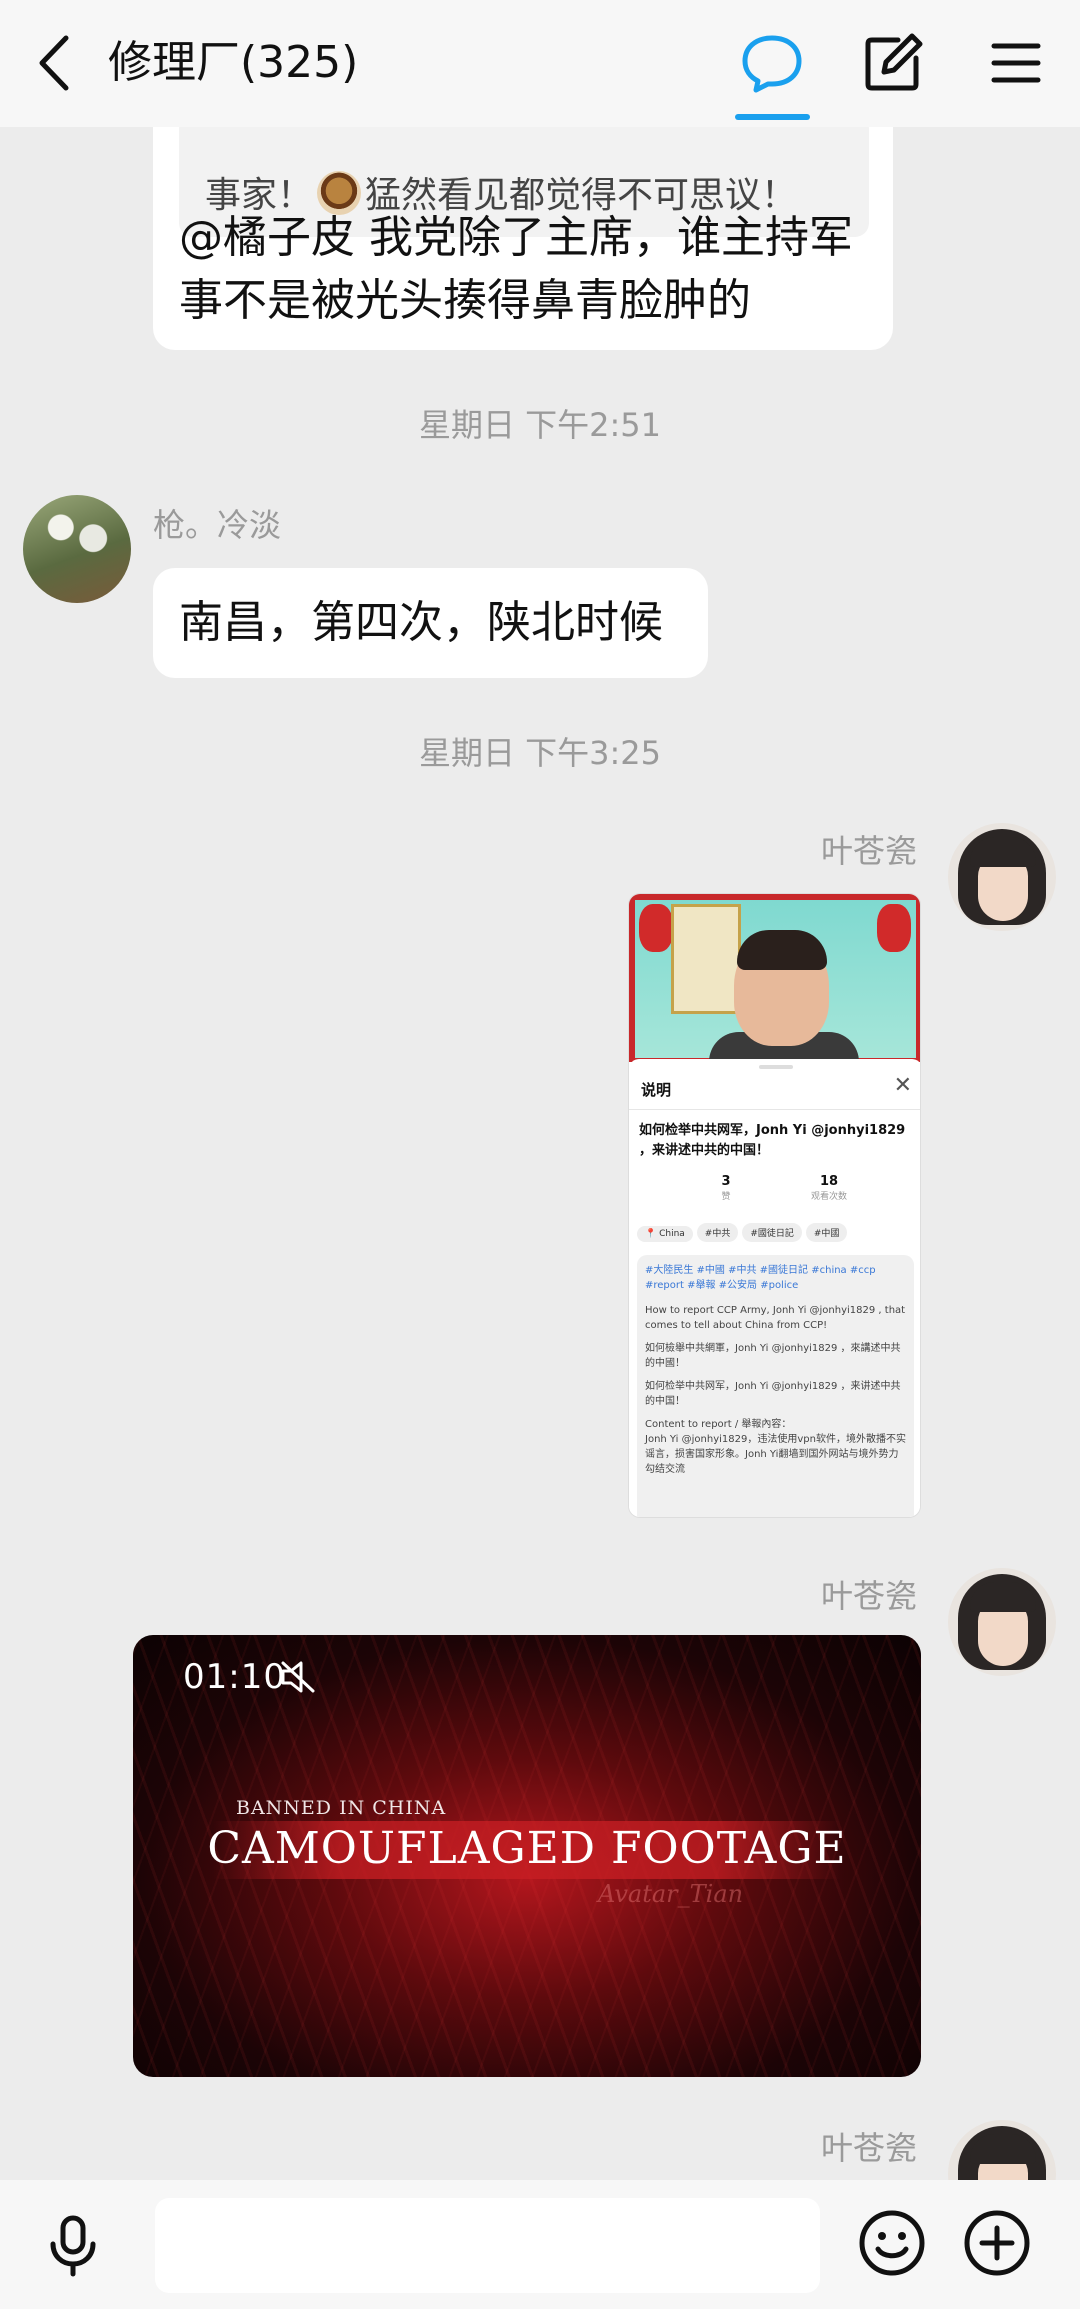  I want to click on timestamp: 星期日 下午2:51, so click(540, 425).